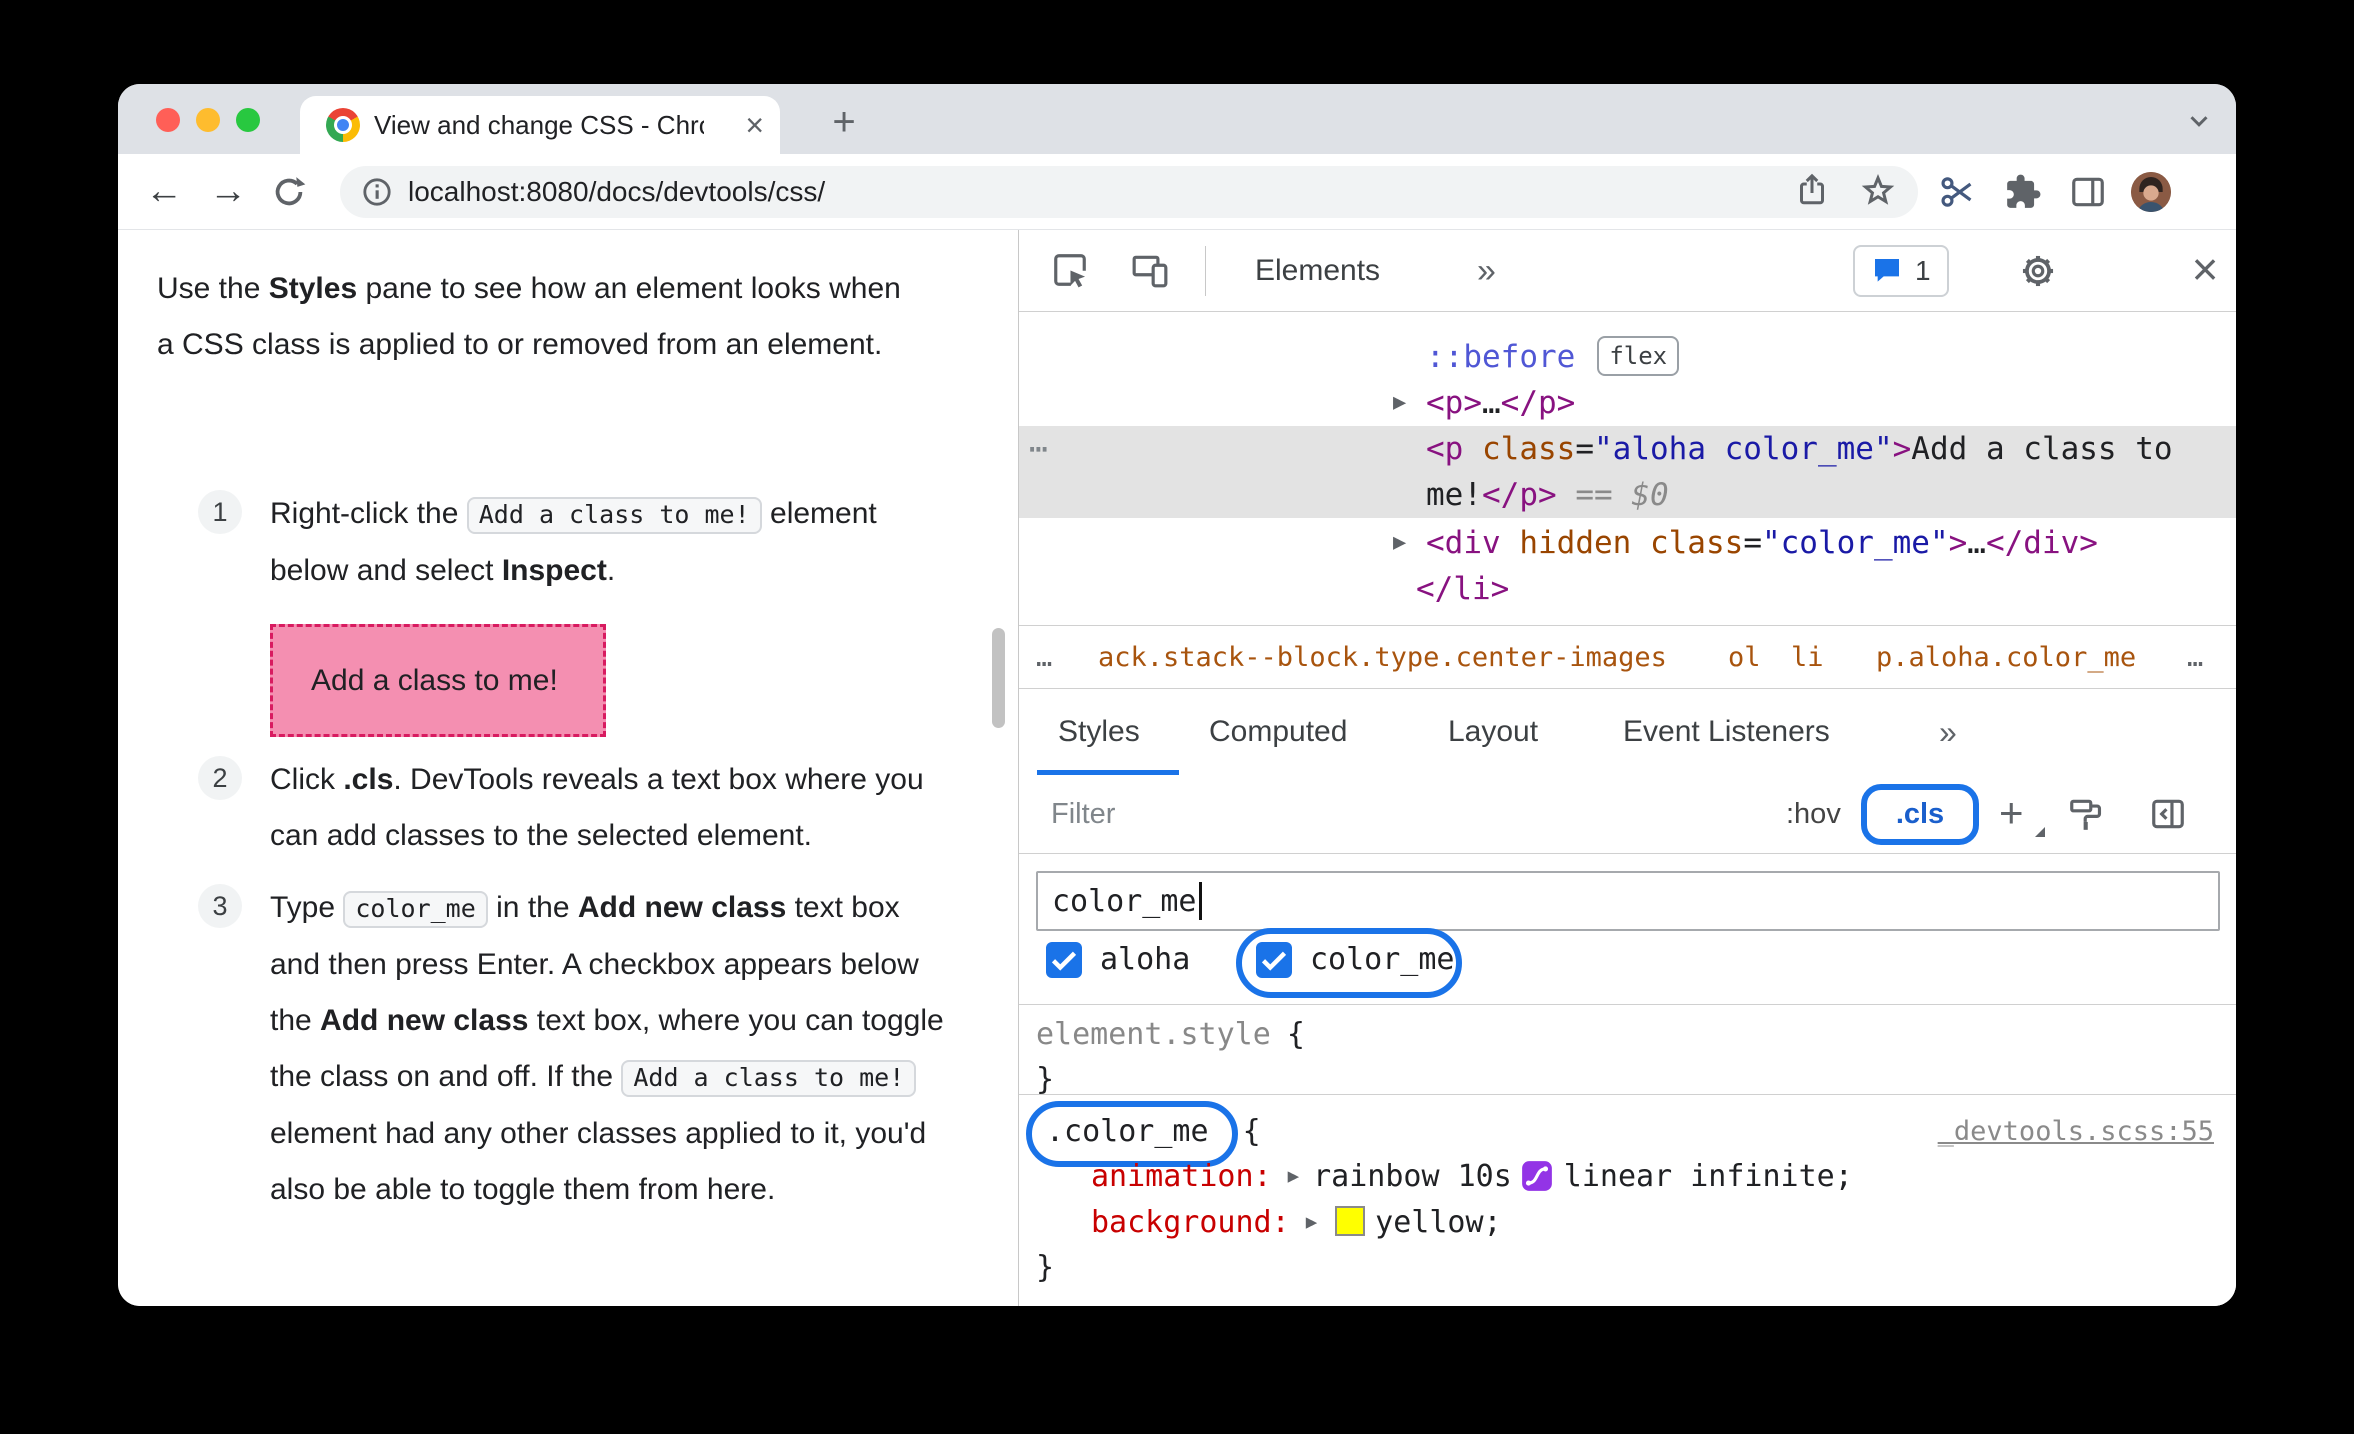 The width and height of the screenshot is (2354, 1434). Describe the element at coordinates (1493, 732) in the screenshot. I see `tab-layout: Layout` at that location.